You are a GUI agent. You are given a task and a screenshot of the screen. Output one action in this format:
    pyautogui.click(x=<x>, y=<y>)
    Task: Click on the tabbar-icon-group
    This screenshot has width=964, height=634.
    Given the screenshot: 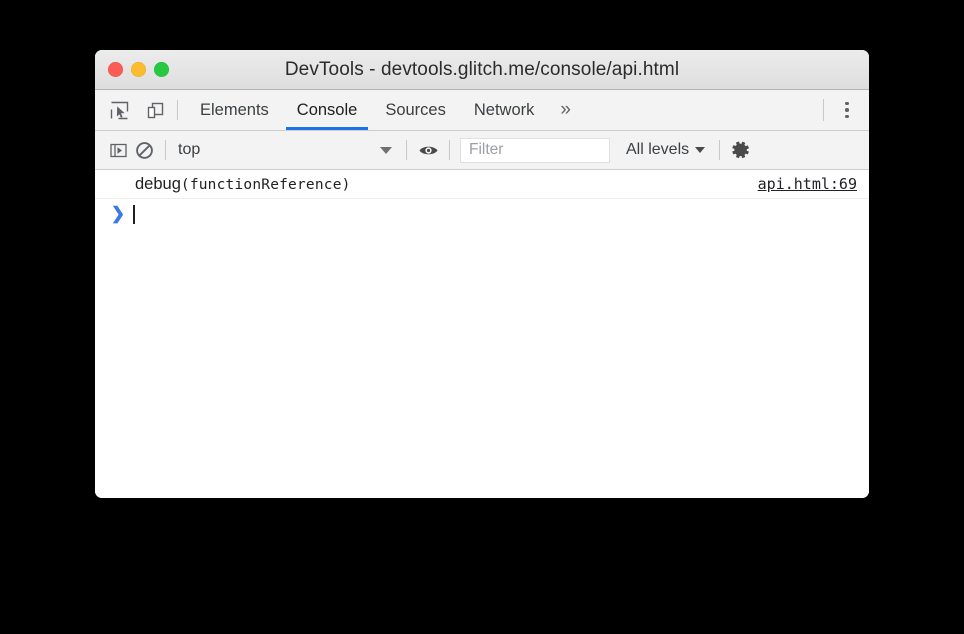 What is the action you would take?
    pyautogui.click(x=135, y=110)
    